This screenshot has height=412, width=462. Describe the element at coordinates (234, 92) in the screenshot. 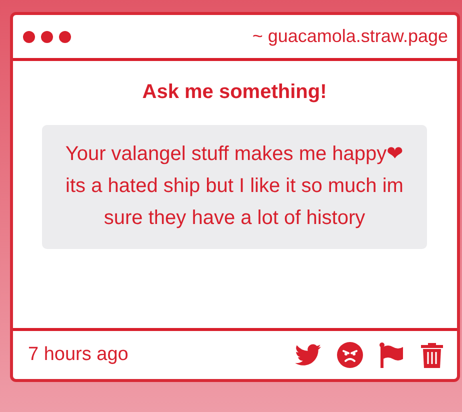

I see `heading: Ask me something!` at that location.